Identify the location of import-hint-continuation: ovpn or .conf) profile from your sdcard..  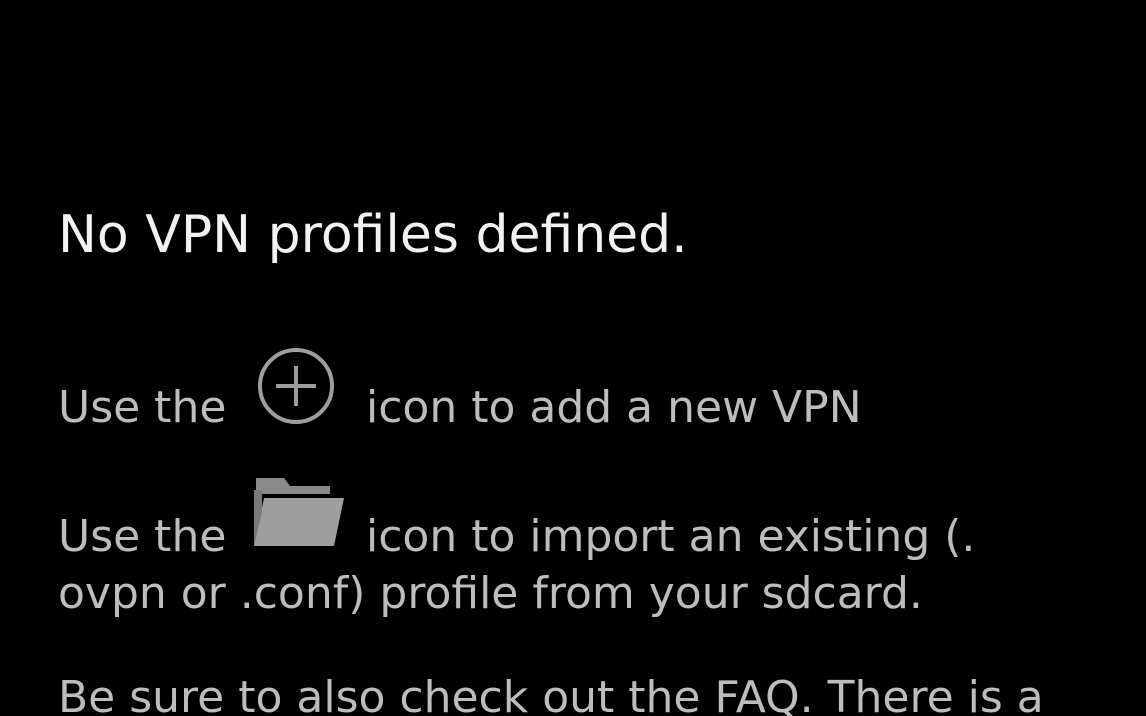
(490, 593).